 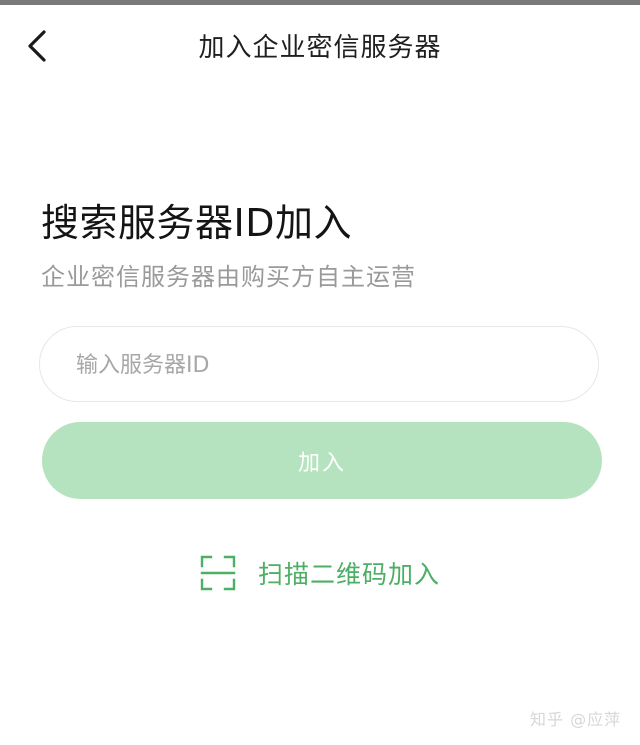 What do you see at coordinates (320, 48) in the screenshot?
I see `page-title: 加入企业密信服务器` at bounding box center [320, 48].